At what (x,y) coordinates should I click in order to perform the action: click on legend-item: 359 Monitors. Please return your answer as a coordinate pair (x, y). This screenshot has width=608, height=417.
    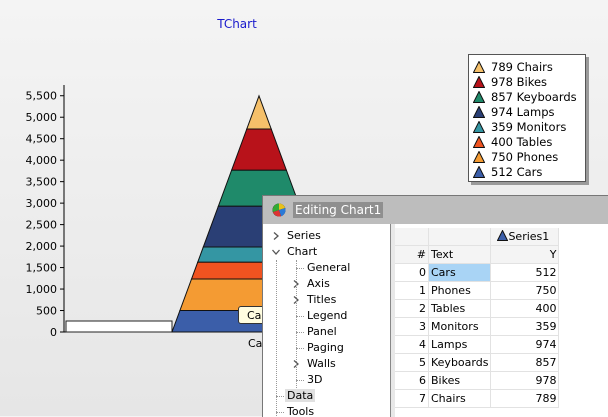
    Looking at the image, I should click on (519, 126).